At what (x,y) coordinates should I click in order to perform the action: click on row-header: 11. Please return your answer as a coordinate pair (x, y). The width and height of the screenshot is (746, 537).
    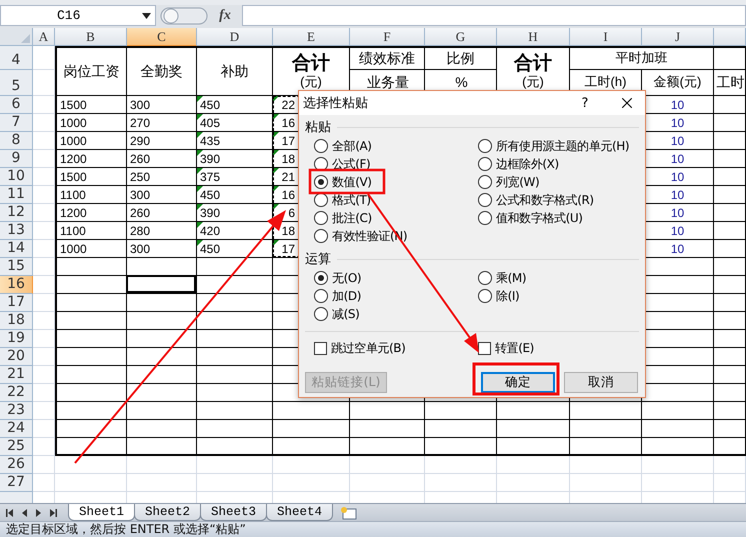
    Looking at the image, I should click on (16, 195).